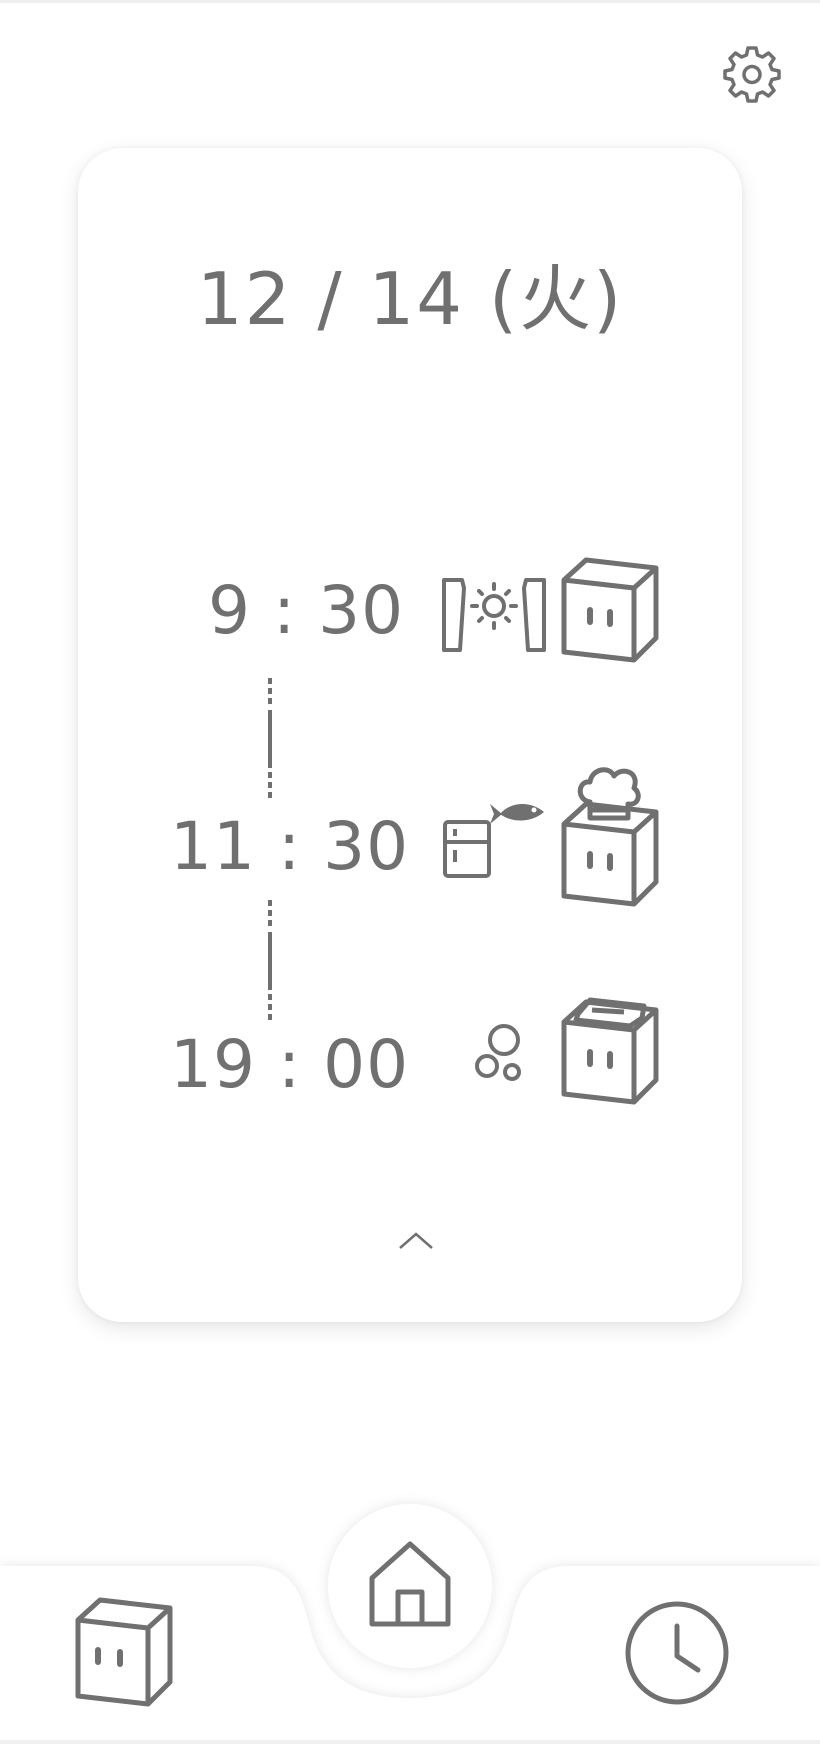 This screenshot has width=820, height=1744. What do you see at coordinates (752, 74) in the screenshot?
I see `gear-icon` at bounding box center [752, 74].